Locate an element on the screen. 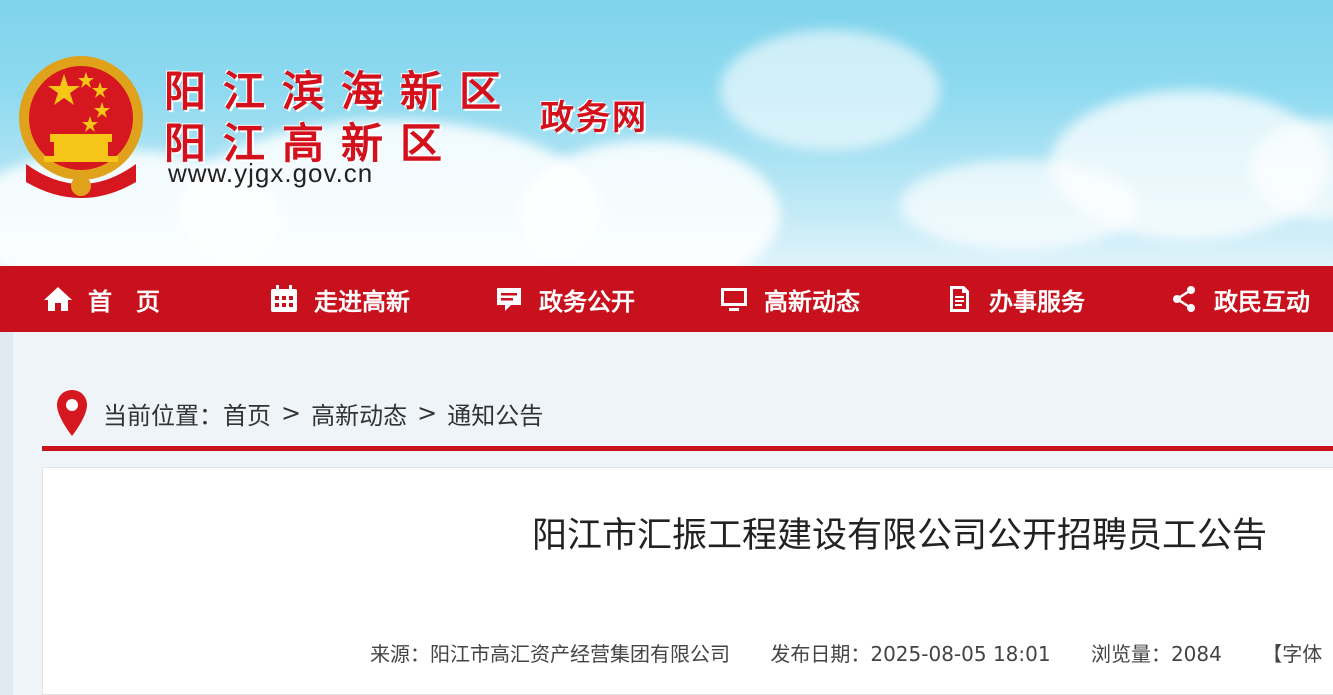  nav-label: 办事服务 is located at coordinates (1037, 301).